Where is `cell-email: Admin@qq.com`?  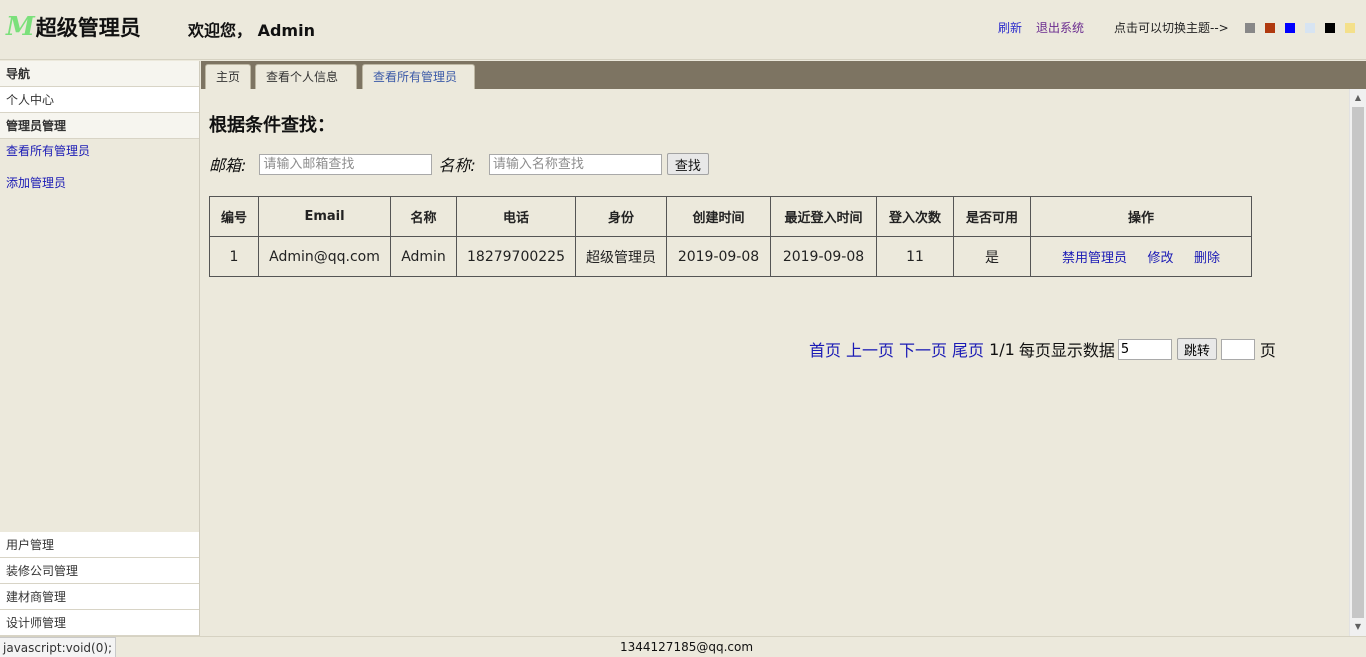 cell-email: Admin@qq.com is located at coordinates (324, 256).